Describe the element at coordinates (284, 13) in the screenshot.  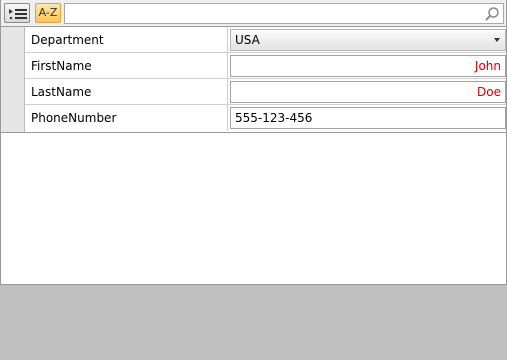
I see `search-box` at that location.